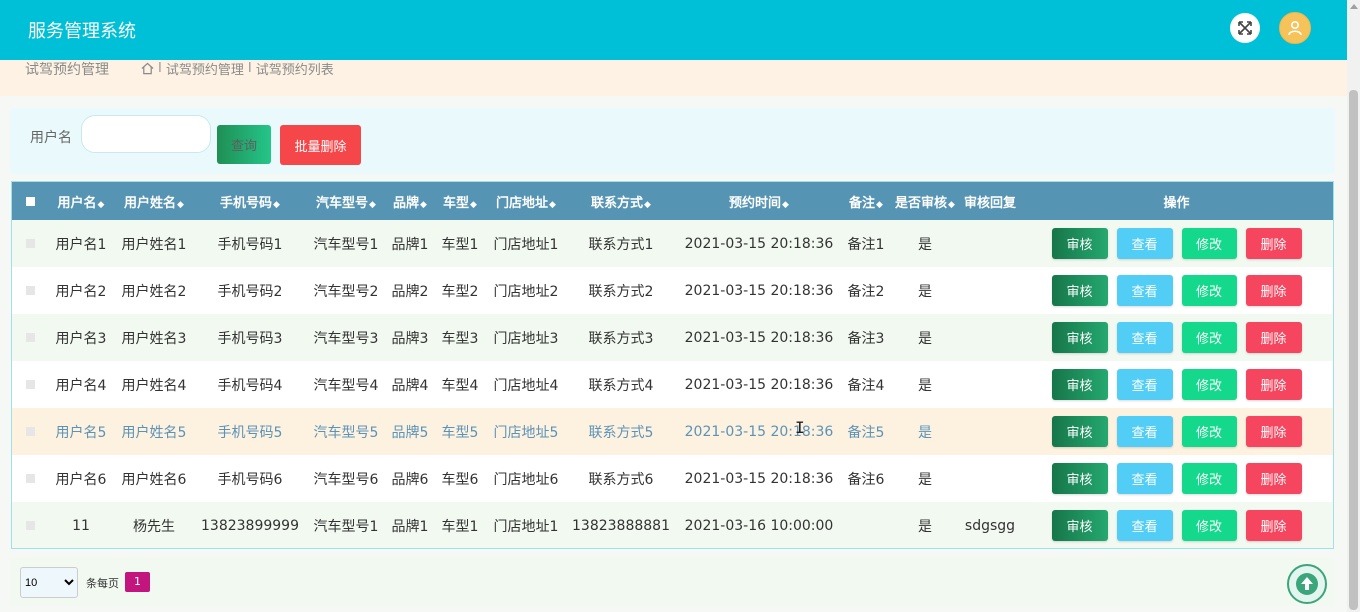  Describe the element at coordinates (154, 201) in the screenshot. I see `column-header-user-realname: 用户姓名◆` at that location.